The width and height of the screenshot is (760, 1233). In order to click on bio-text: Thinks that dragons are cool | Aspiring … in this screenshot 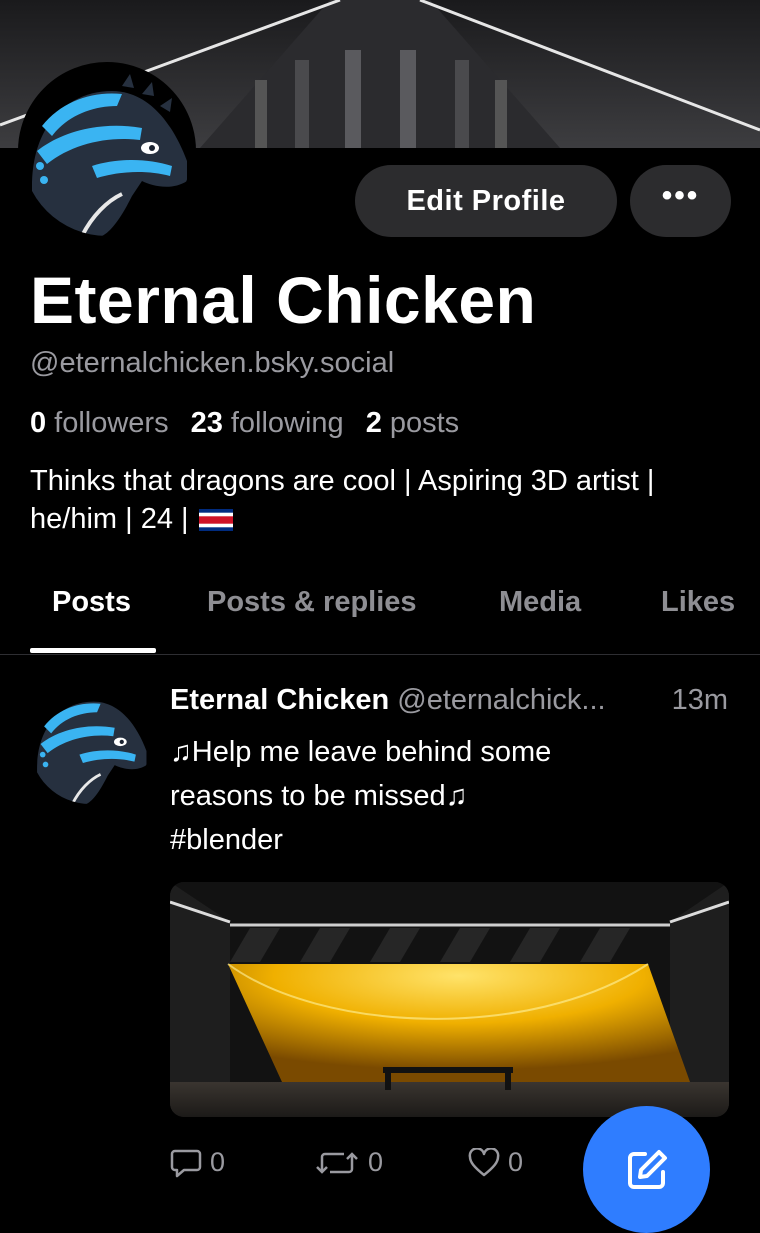, I will do `click(342, 500)`.